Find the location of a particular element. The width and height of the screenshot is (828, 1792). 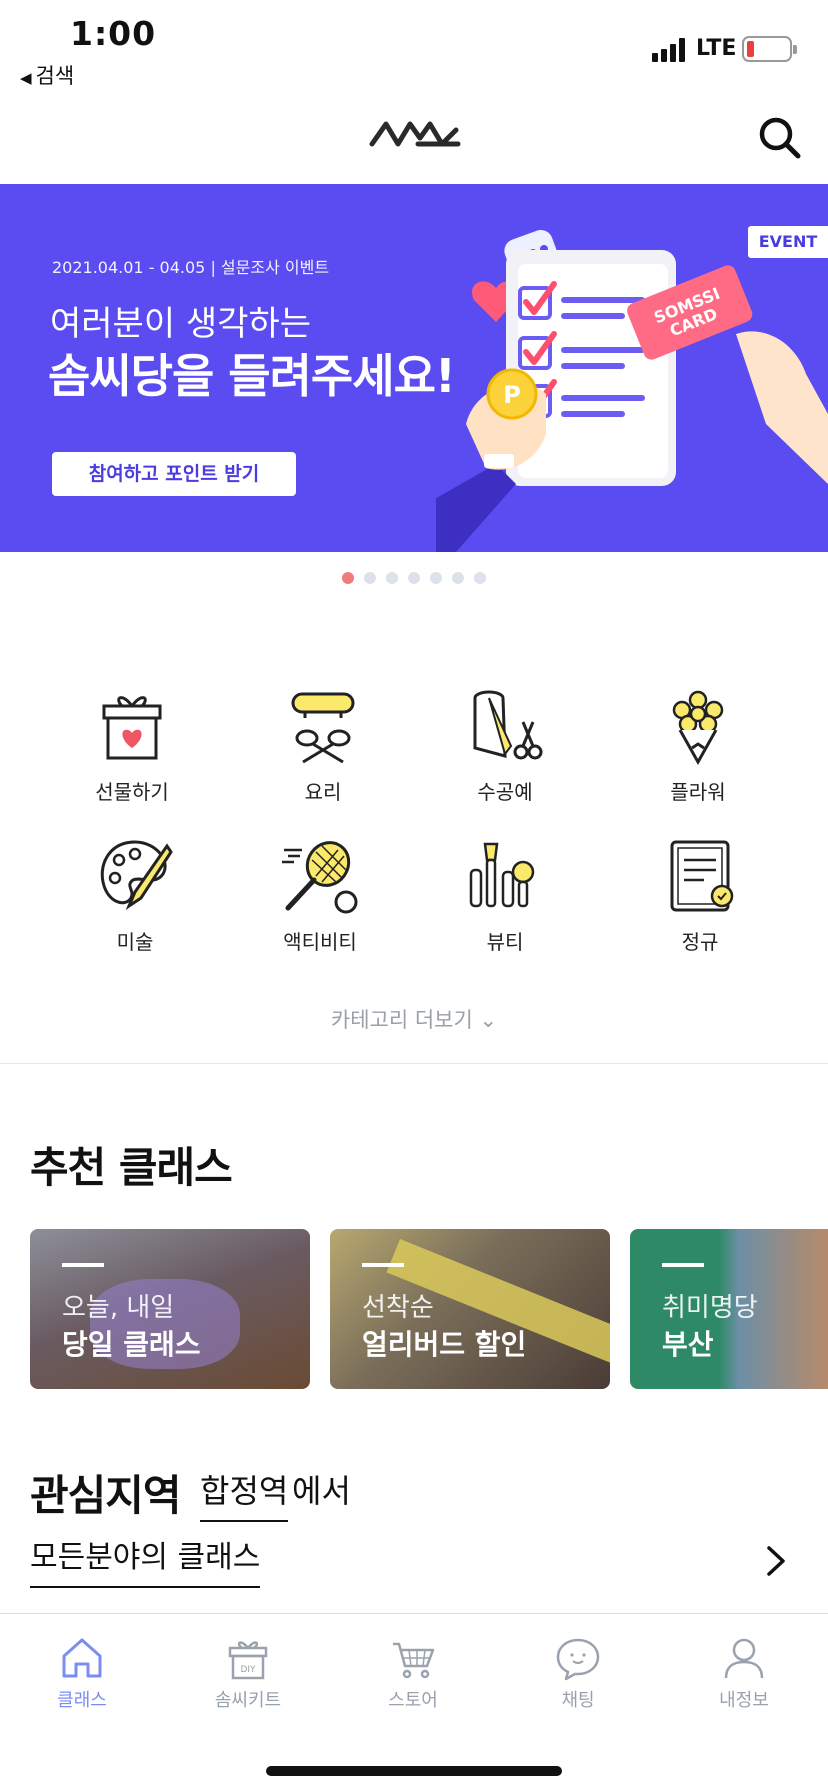

category-label: 액티비티 is located at coordinates (320, 942).